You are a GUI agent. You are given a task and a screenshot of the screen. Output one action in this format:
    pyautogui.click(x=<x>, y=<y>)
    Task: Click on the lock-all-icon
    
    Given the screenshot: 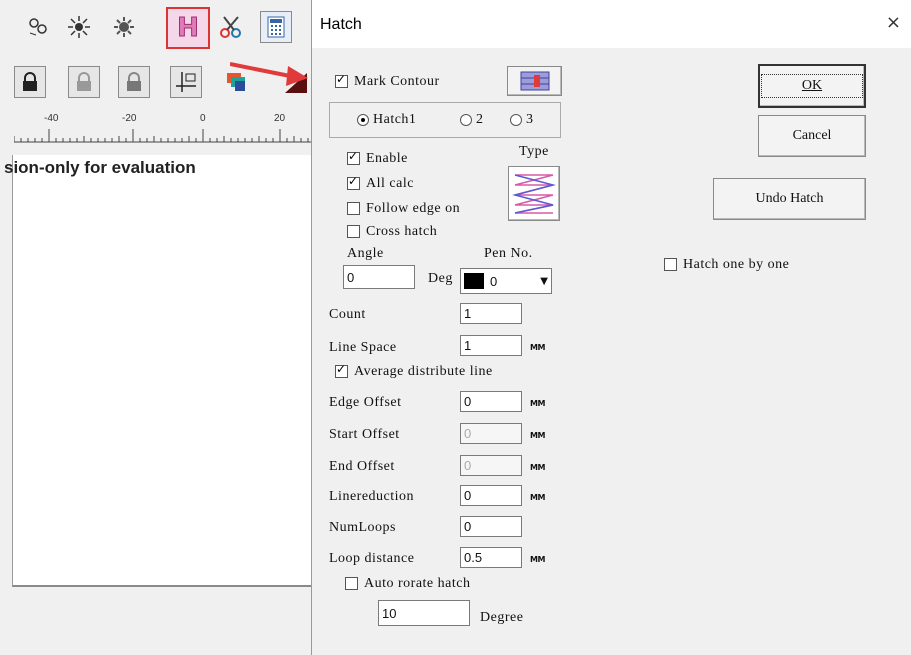 What is the action you would take?
    pyautogui.click(x=134, y=82)
    